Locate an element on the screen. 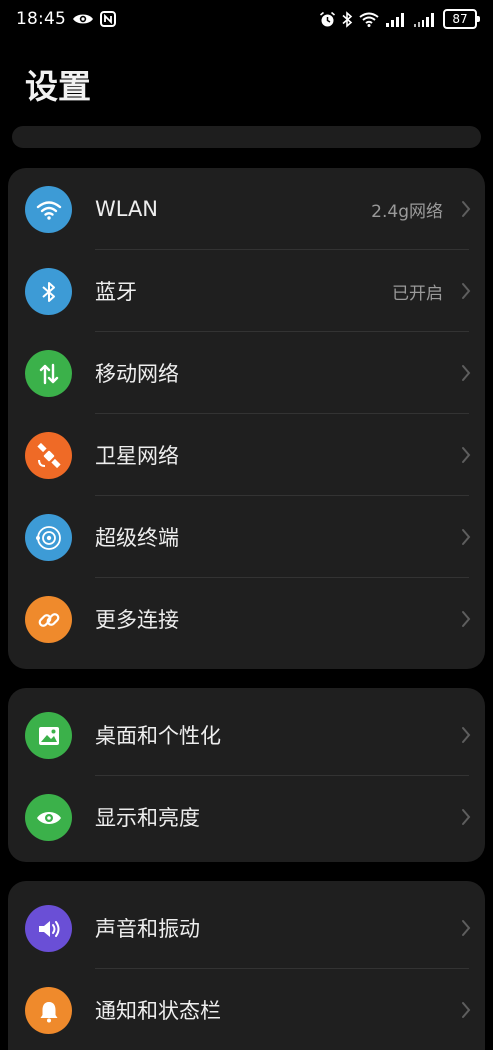 Image resolution: width=493 pixels, height=1050 pixels. settings-item-label: 桌面和个性化 is located at coordinates (158, 736).